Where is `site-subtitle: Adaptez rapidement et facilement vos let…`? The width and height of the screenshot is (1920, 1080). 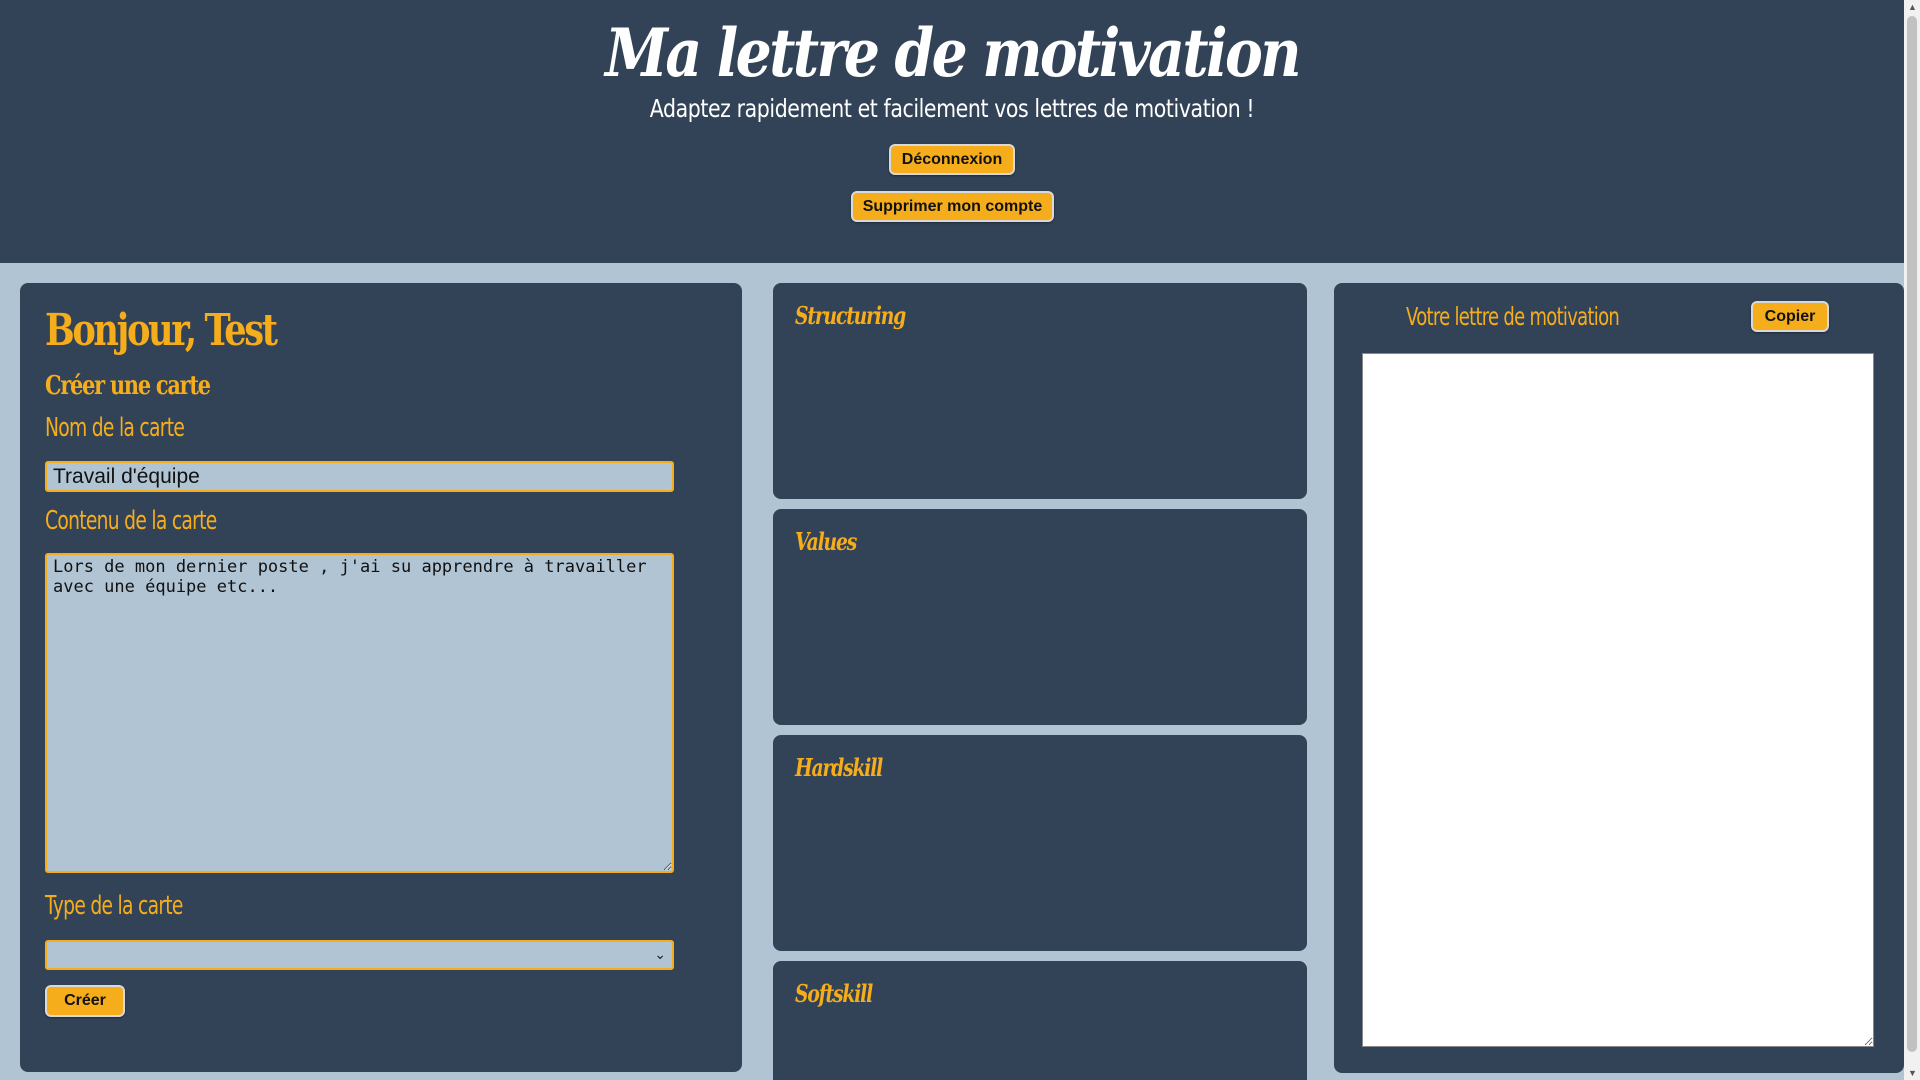 site-subtitle: Adaptez rapidement et facilement vos let… is located at coordinates (952, 108).